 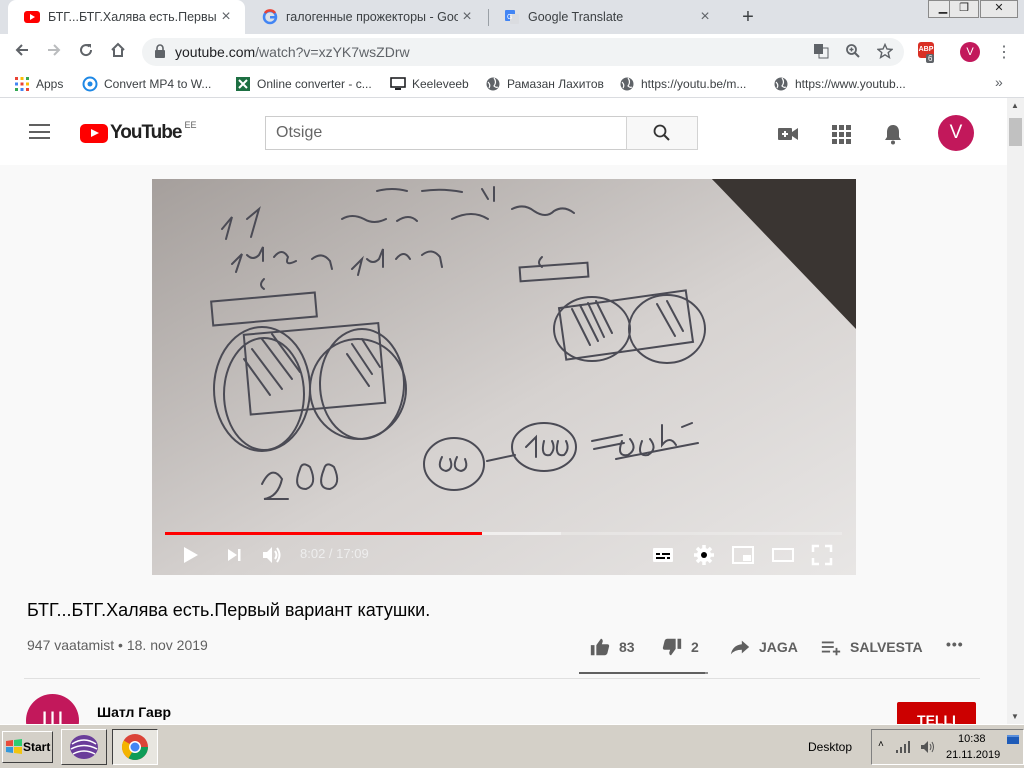 I want to click on bookmark-label: Keeleveeb, so click(x=440, y=84).